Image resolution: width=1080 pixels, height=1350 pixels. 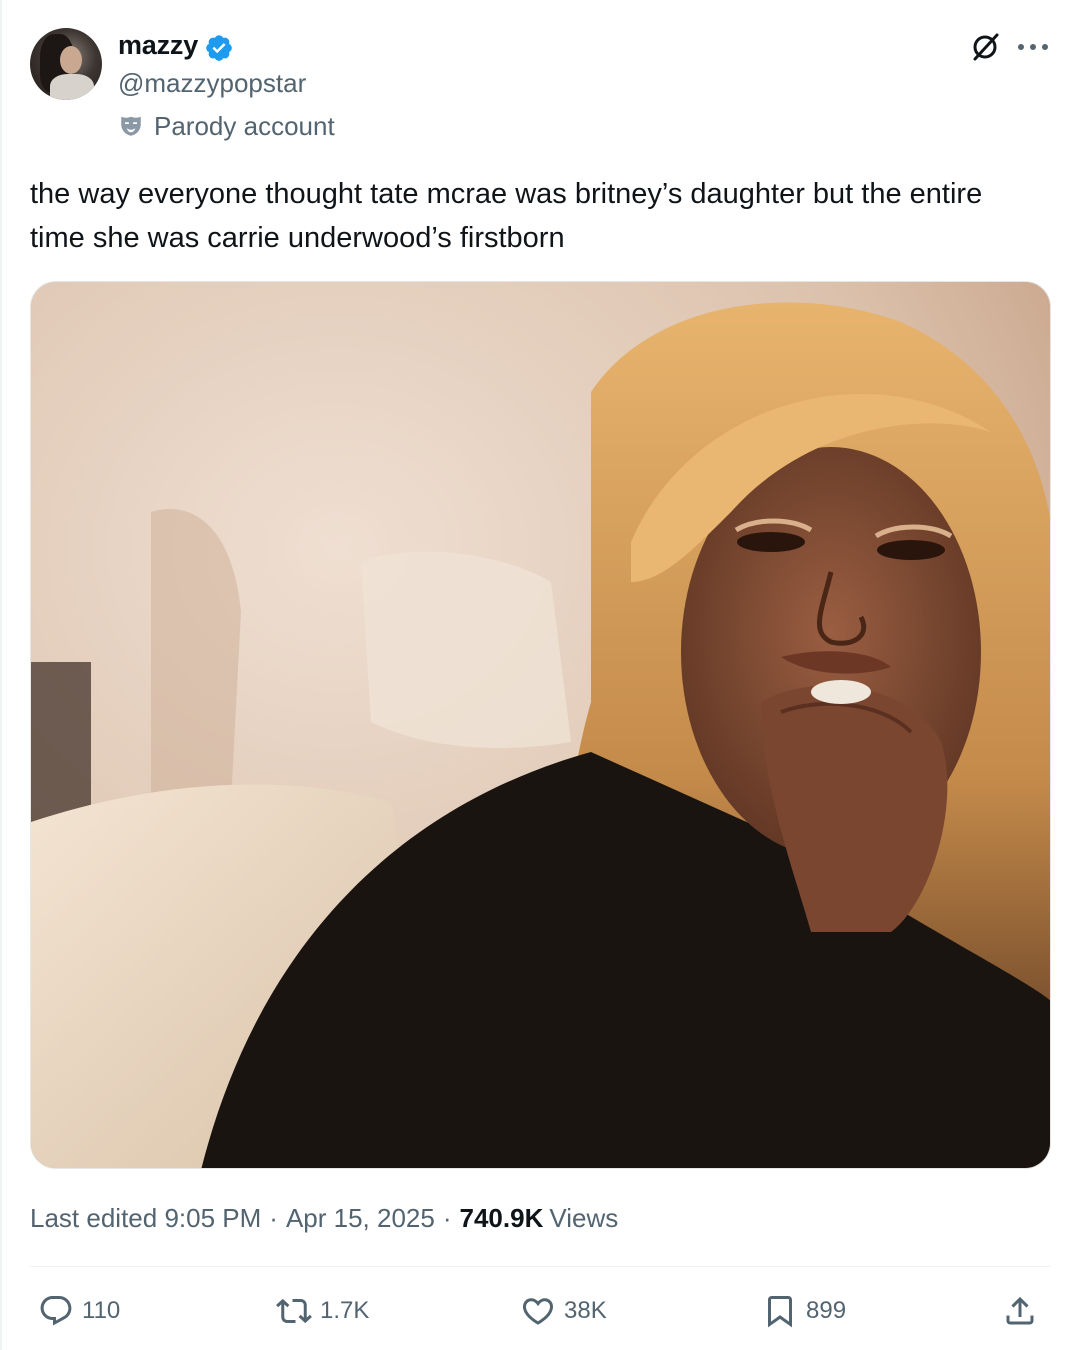 I want to click on share-button, so click(x=1024, y=1311).